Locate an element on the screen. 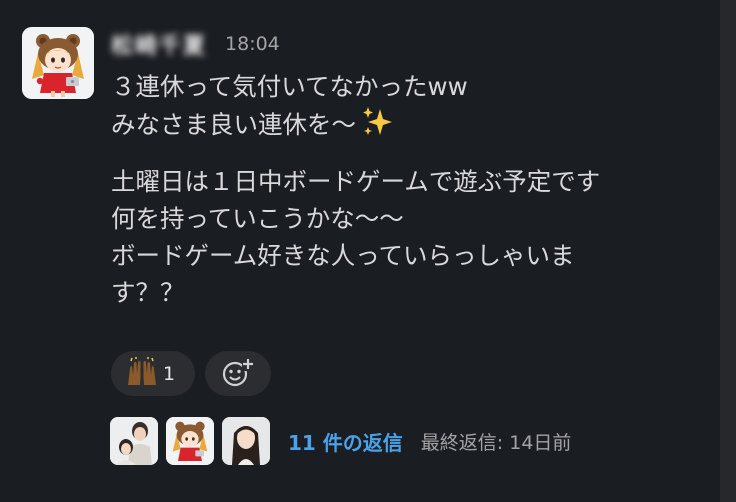  reaction-raised-hands: 1 is located at coordinates (153, 373).